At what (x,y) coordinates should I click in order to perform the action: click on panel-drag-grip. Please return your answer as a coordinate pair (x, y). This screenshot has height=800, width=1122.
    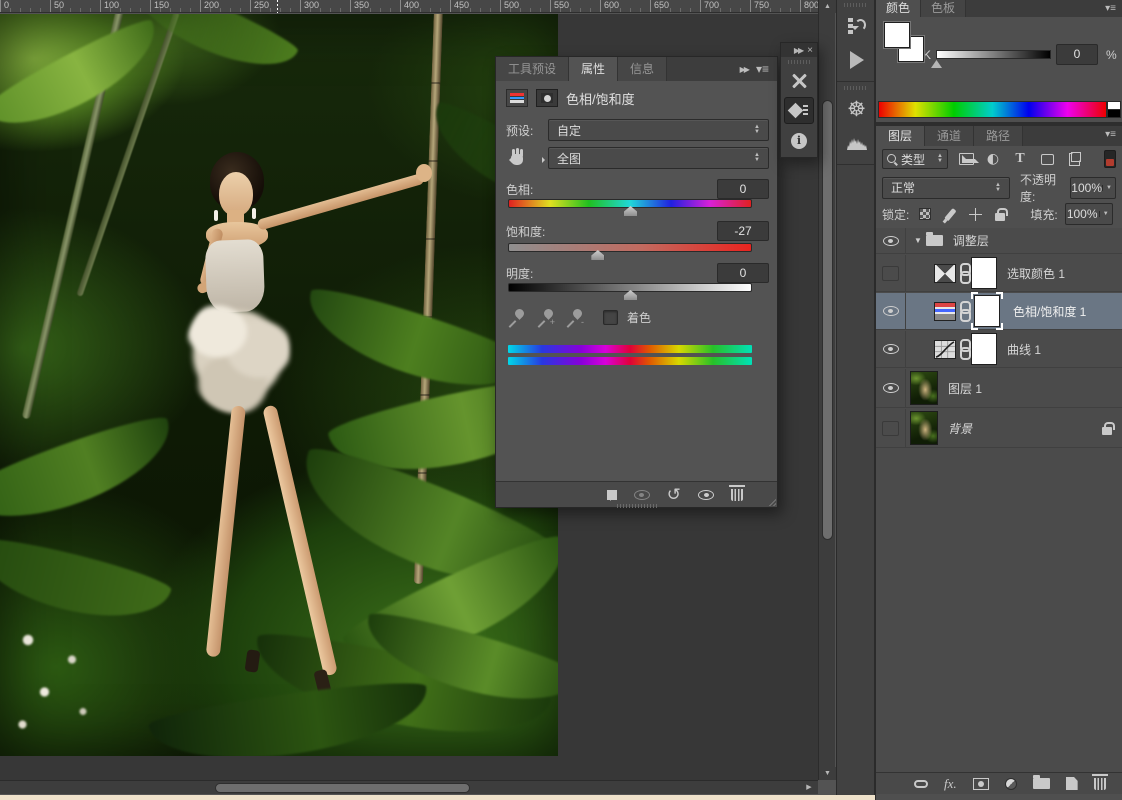
    Looking at the image, I should click on (636, 506).